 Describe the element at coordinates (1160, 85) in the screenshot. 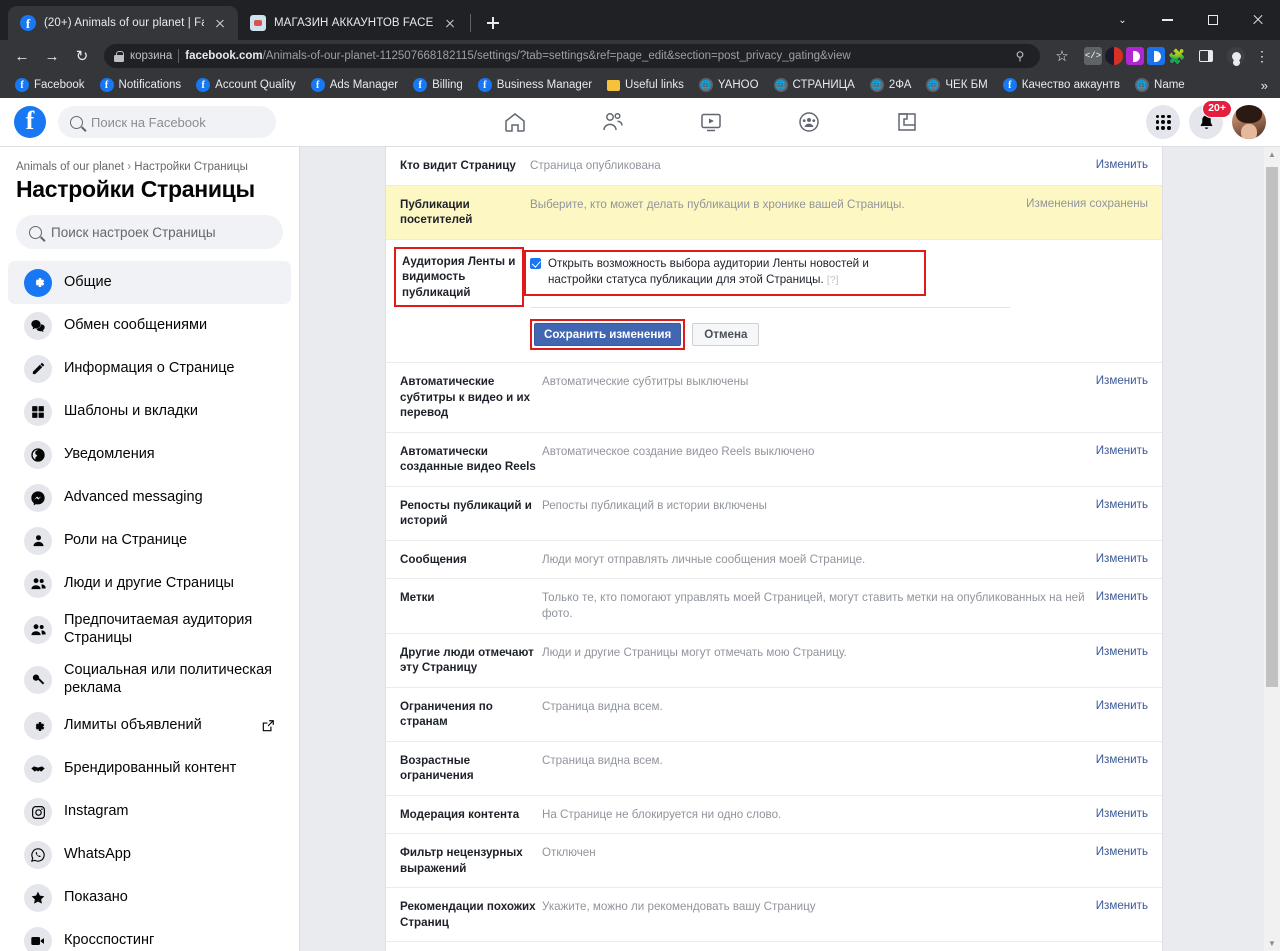

I see `bookmark-name: 🌐 Name` at that location.